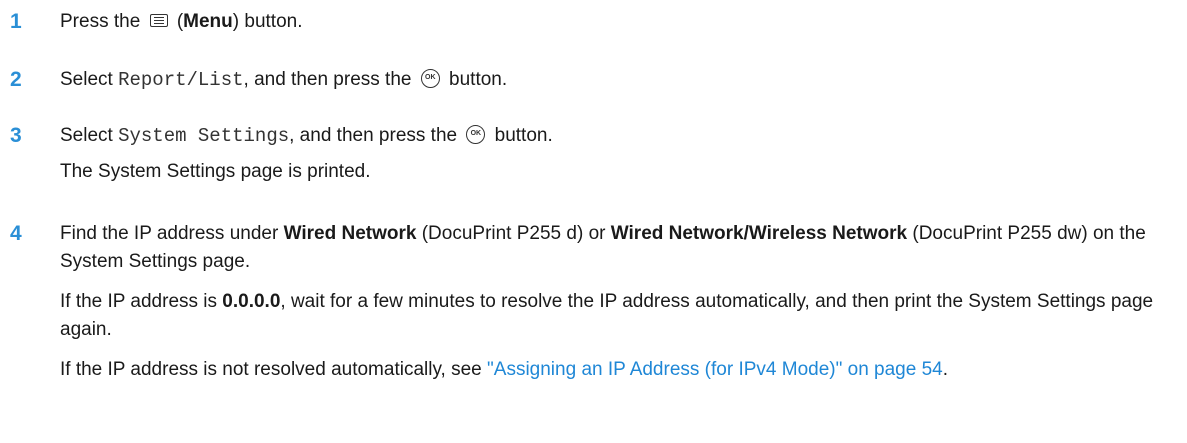  What do you see at coordinates (181, 80) in the screenshot?
I see `menu-item-report-list: Report/List` at bounding box center [181, 80].